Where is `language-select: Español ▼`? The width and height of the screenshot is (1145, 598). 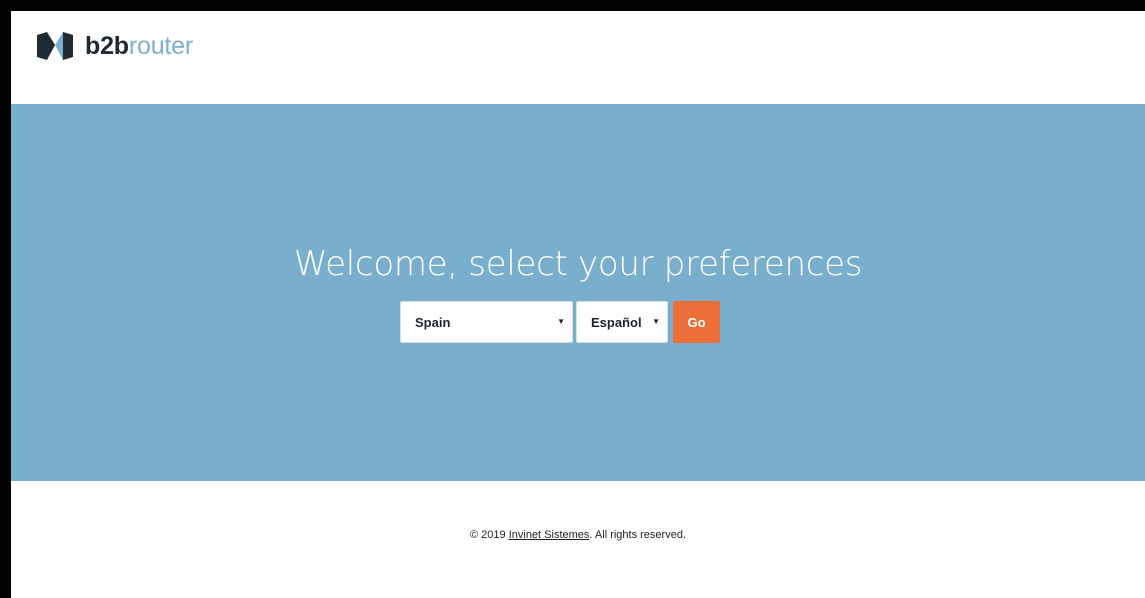 language-select: Español ▼ is located at coordinates (622, 322).